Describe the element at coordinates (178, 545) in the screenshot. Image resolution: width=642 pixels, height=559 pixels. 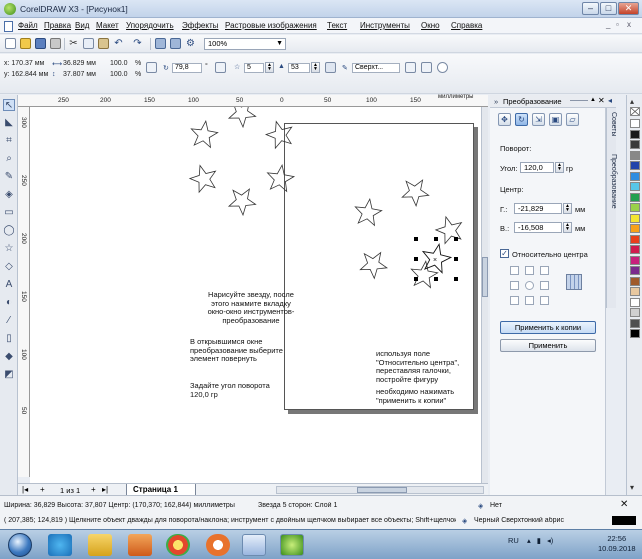
I see `chrome-icon` at that location.